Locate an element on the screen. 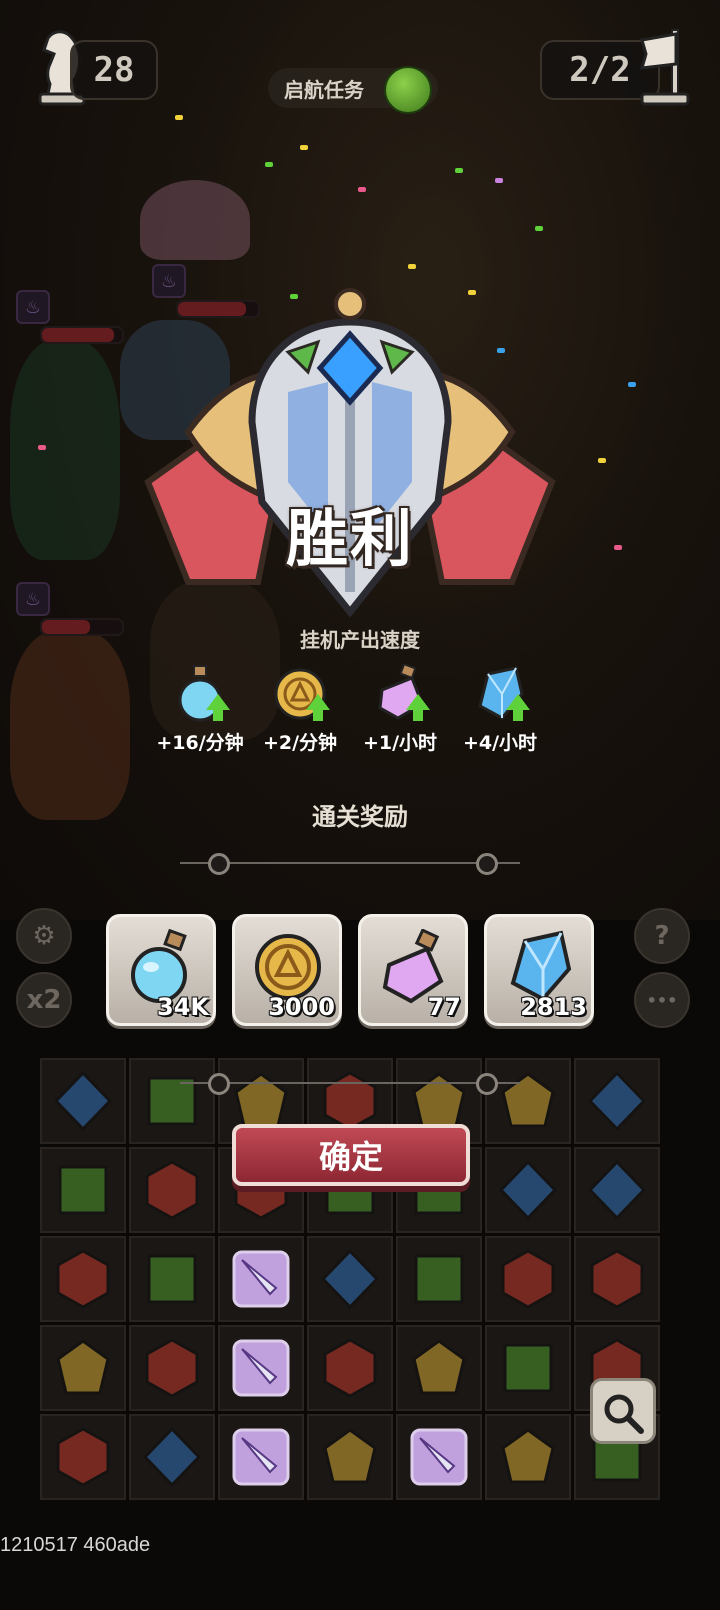 The height and width of the screenshot is (1610, 720). flag-icon is located at coordinates (664, 67).